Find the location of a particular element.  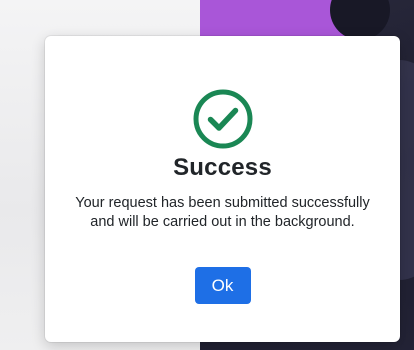

check-circle-icon is located at coordinates (223, 119).